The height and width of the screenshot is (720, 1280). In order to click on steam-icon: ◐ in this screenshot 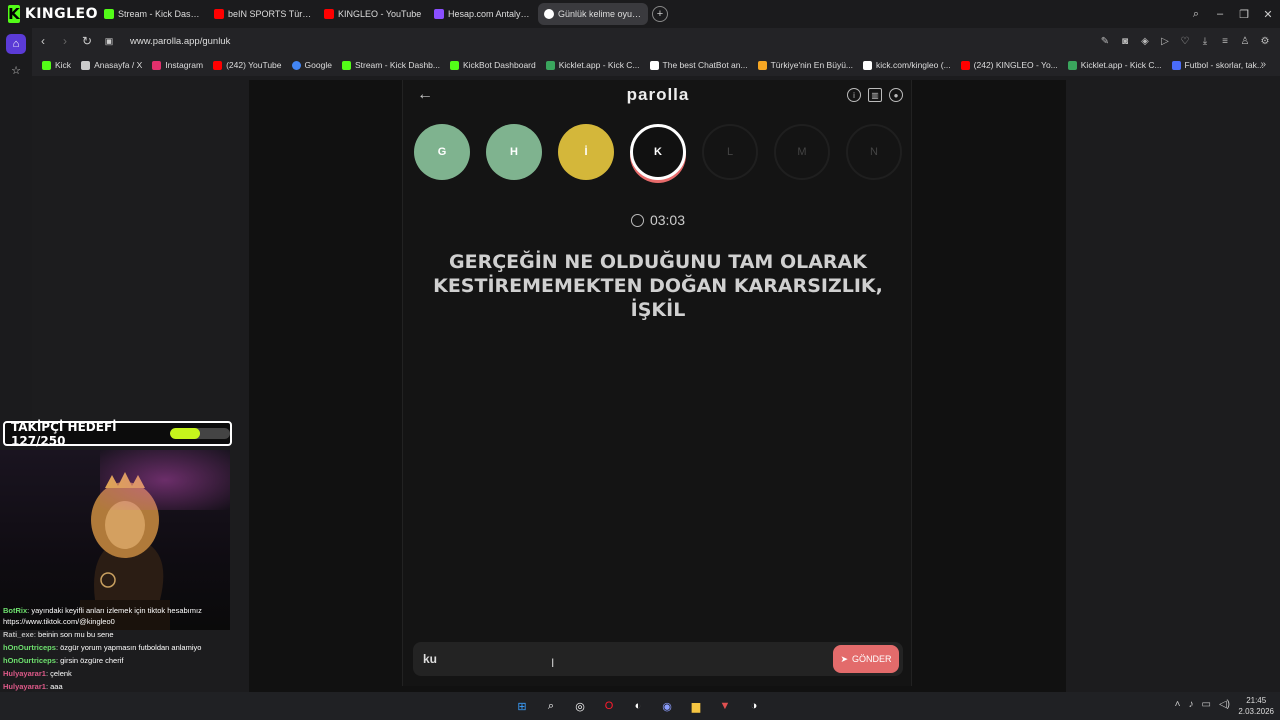, I will do `click(638, 706)`.